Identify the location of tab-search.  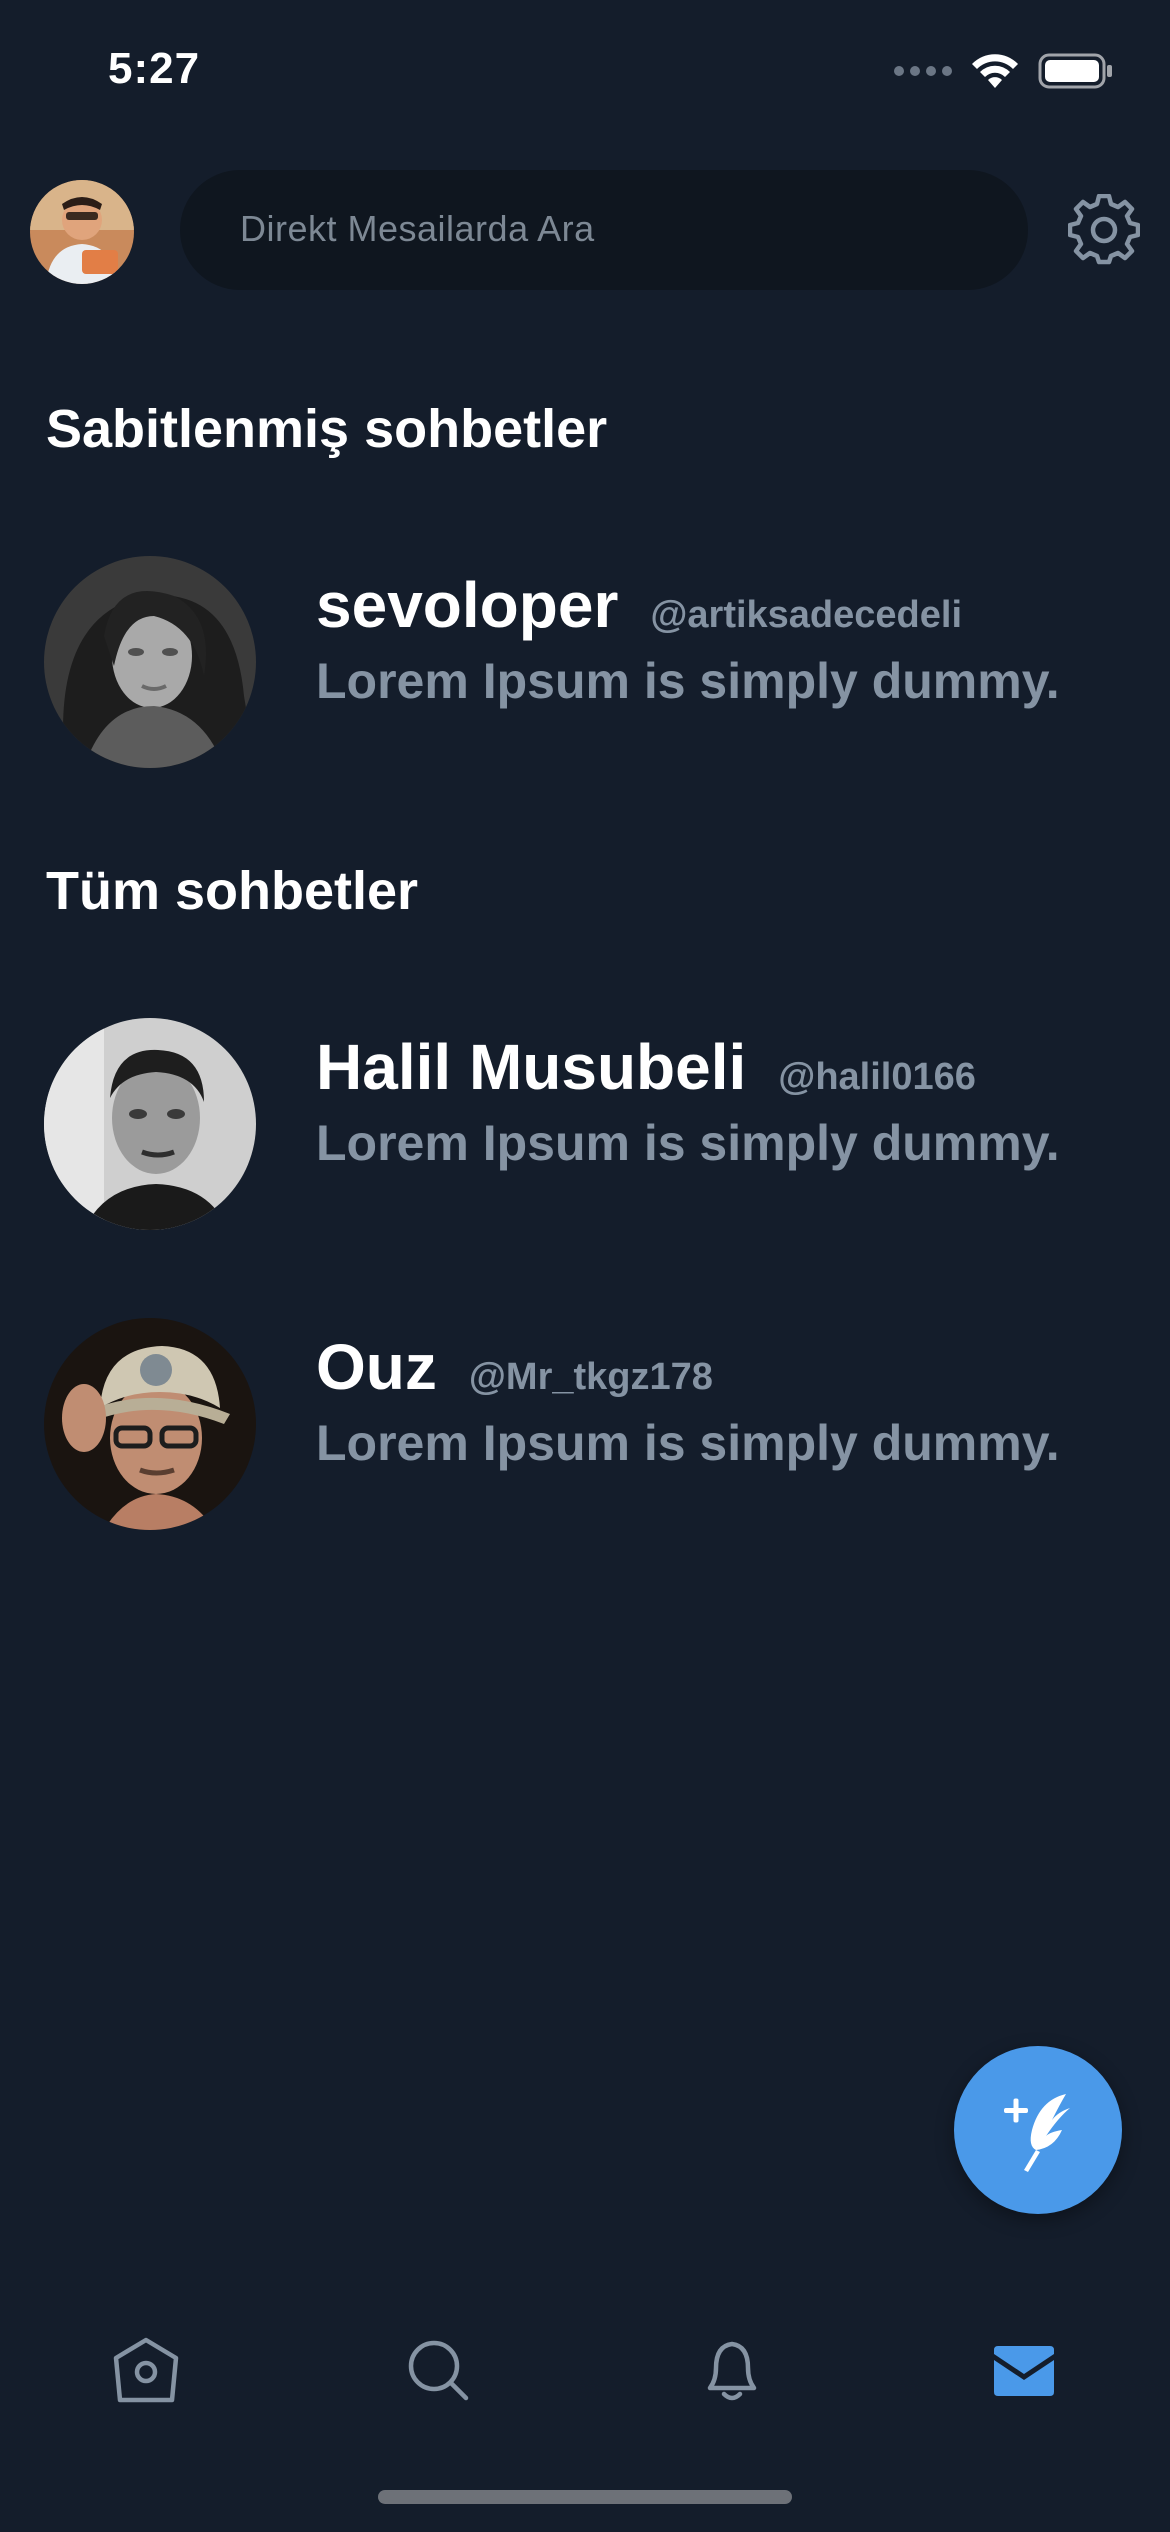
(438, 2370).